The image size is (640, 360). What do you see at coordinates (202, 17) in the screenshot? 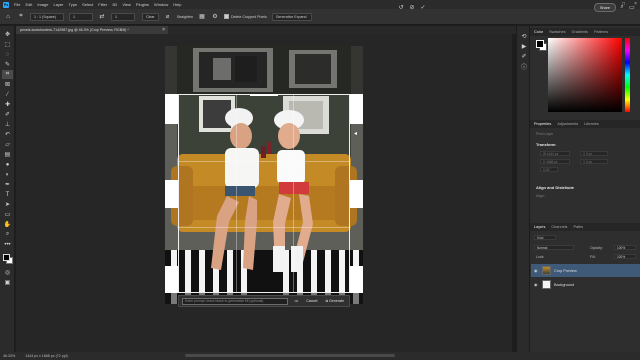
I see `overlay-grid-icon: ▦` at bounding box center [202, 17].